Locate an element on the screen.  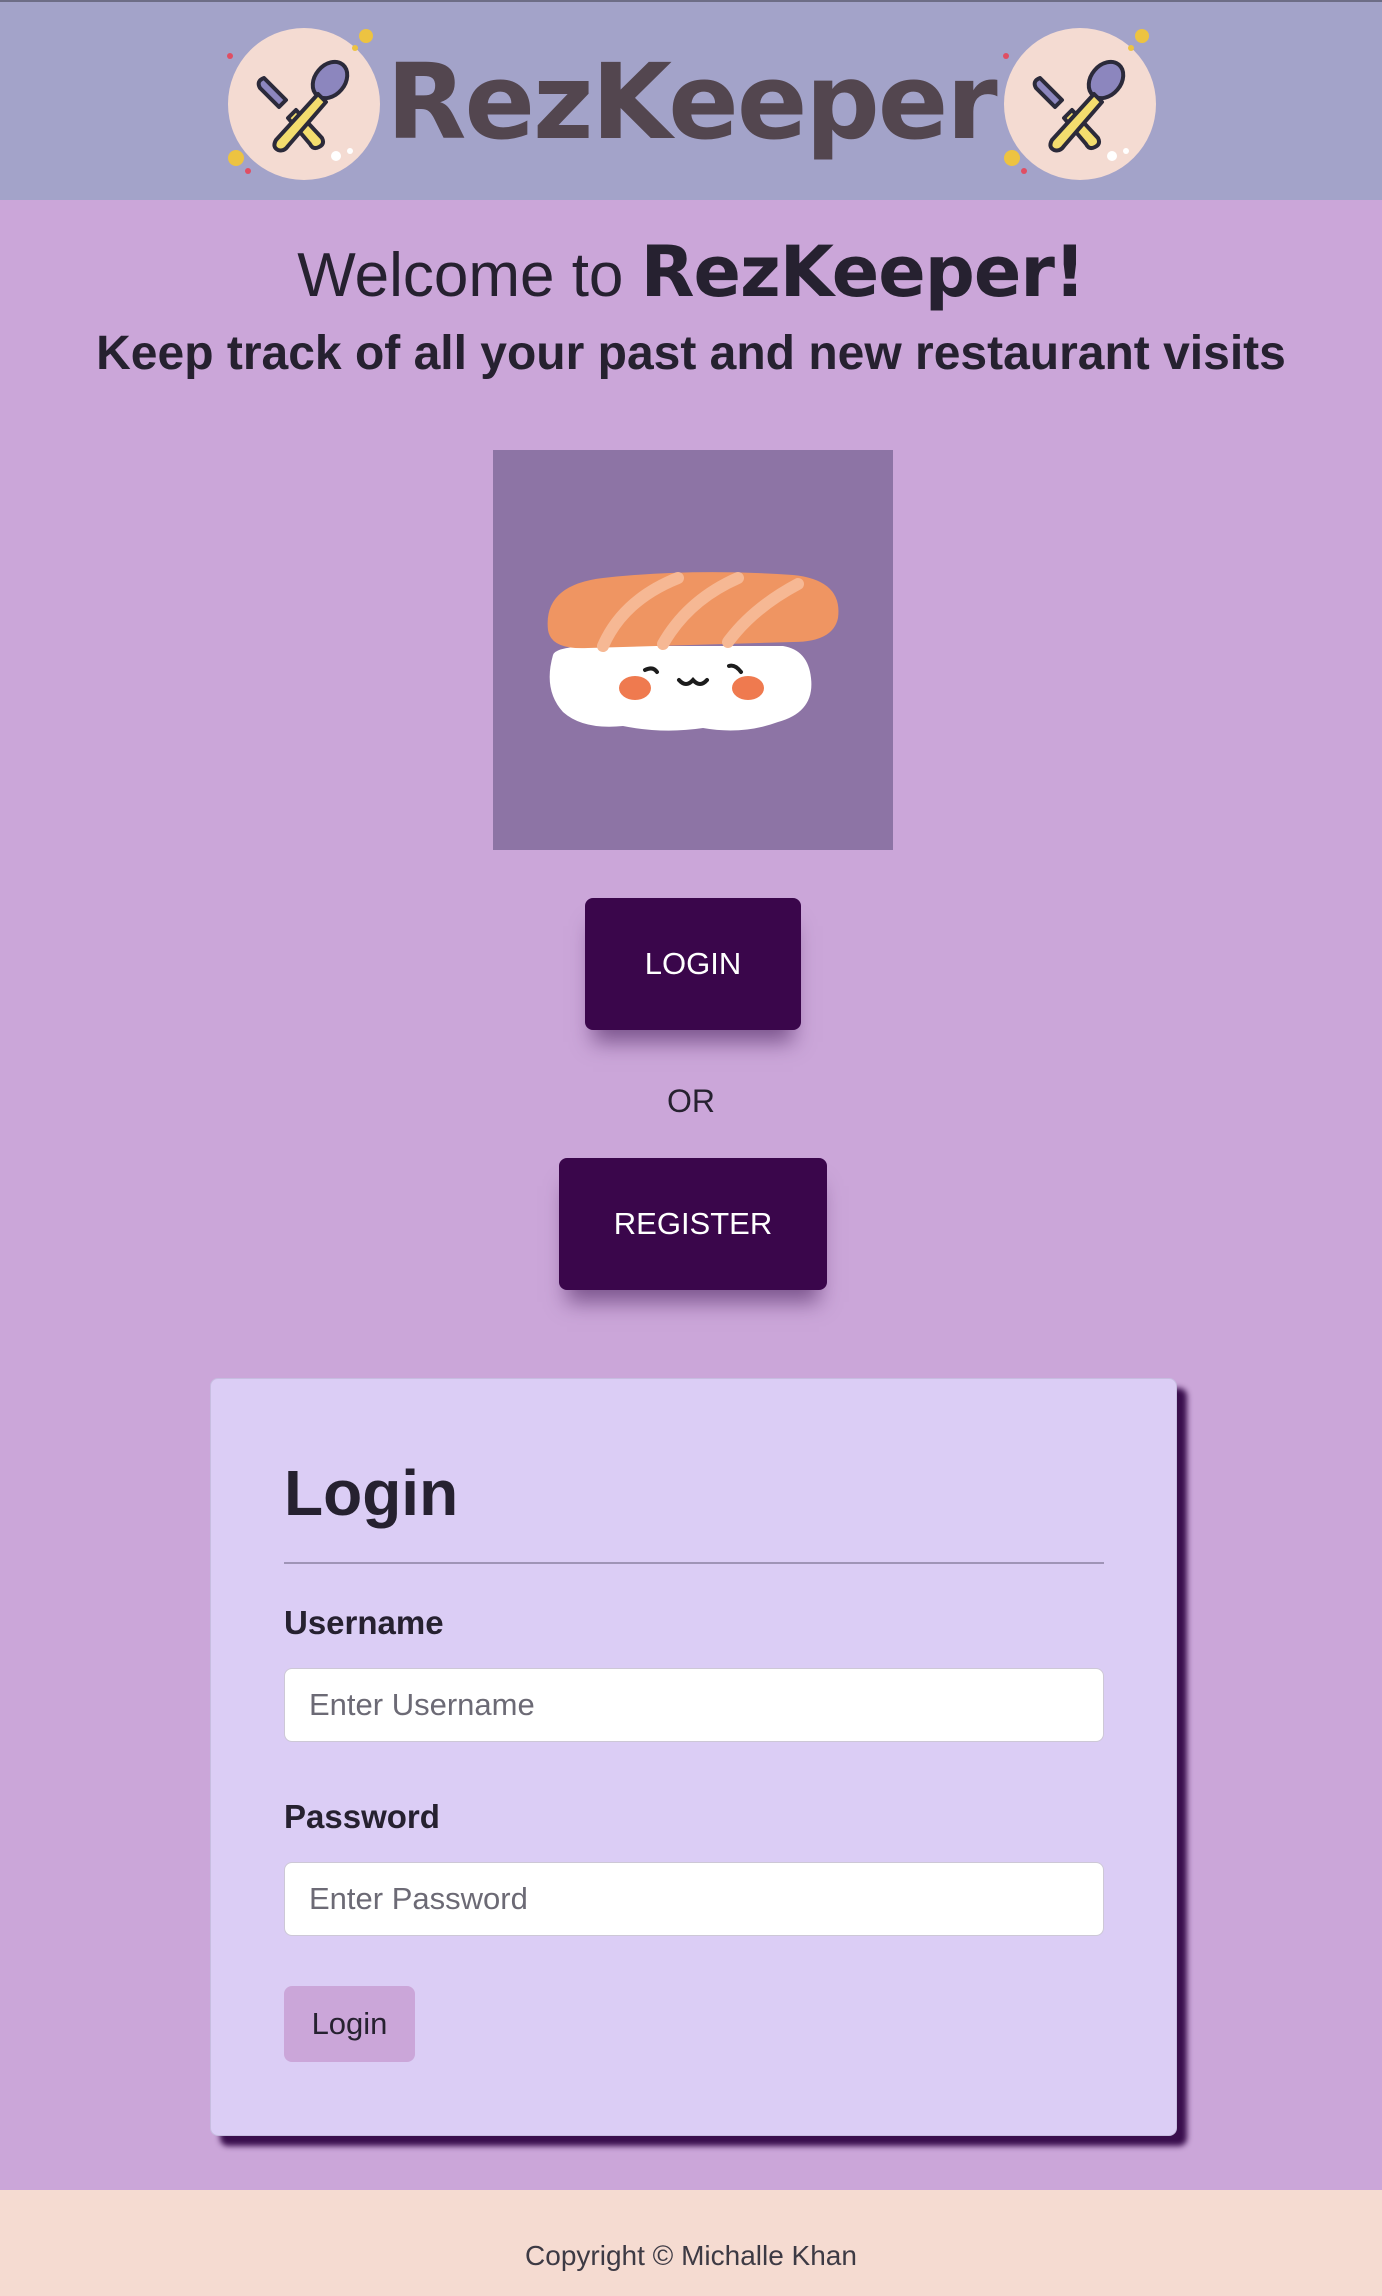
login-card-divider is located at coordinates (694, 1563).